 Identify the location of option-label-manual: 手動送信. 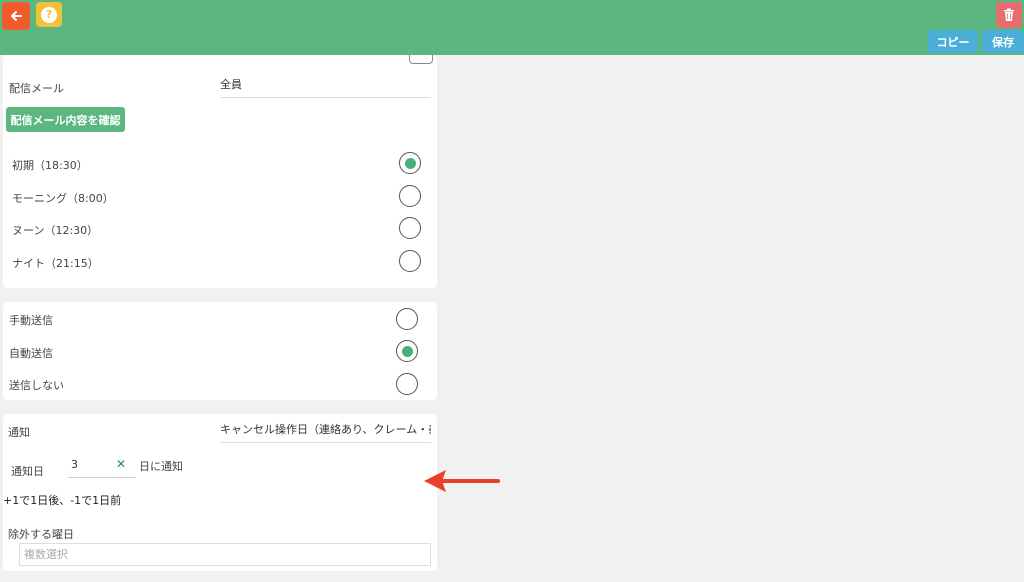
(31, 320).